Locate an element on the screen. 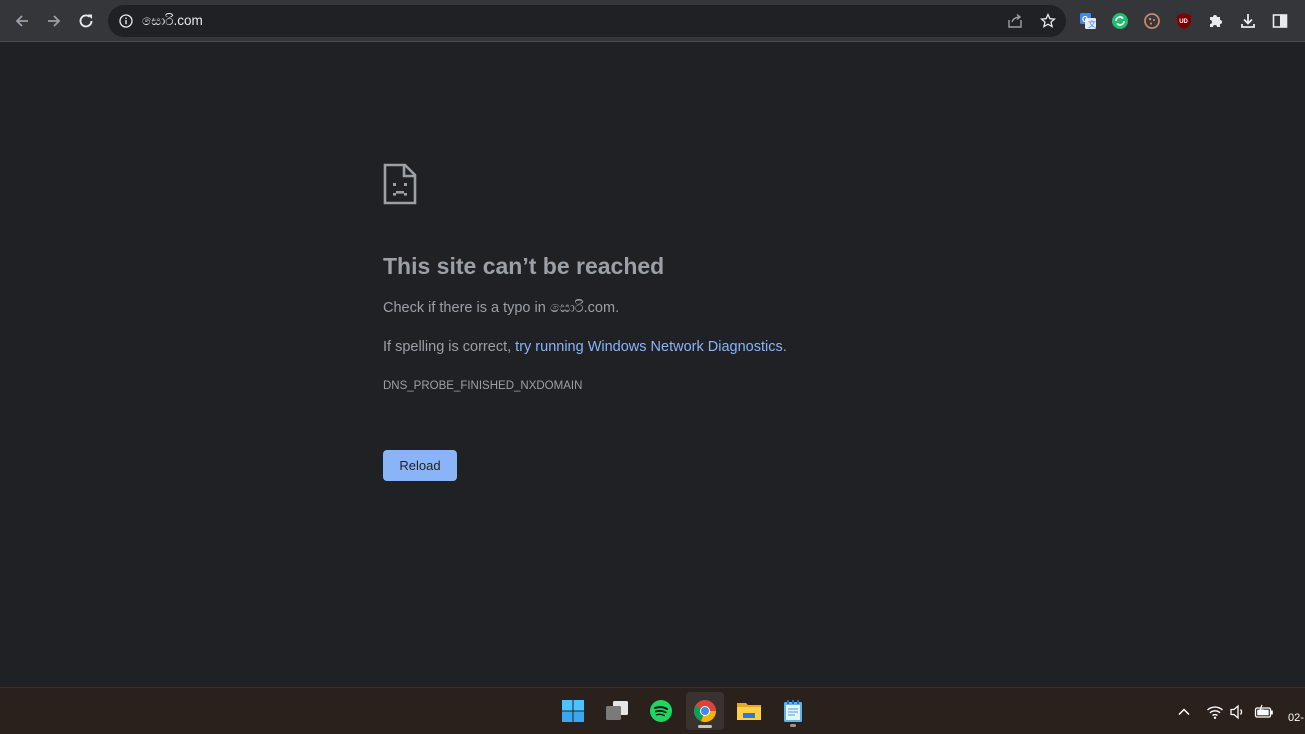 The width and height of the screenshot is (1305, 734). url-text: සොරි.com is located at coordinates (172, 21).